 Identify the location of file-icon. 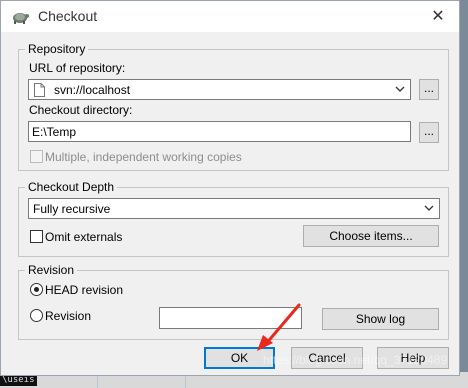
(39, 90).